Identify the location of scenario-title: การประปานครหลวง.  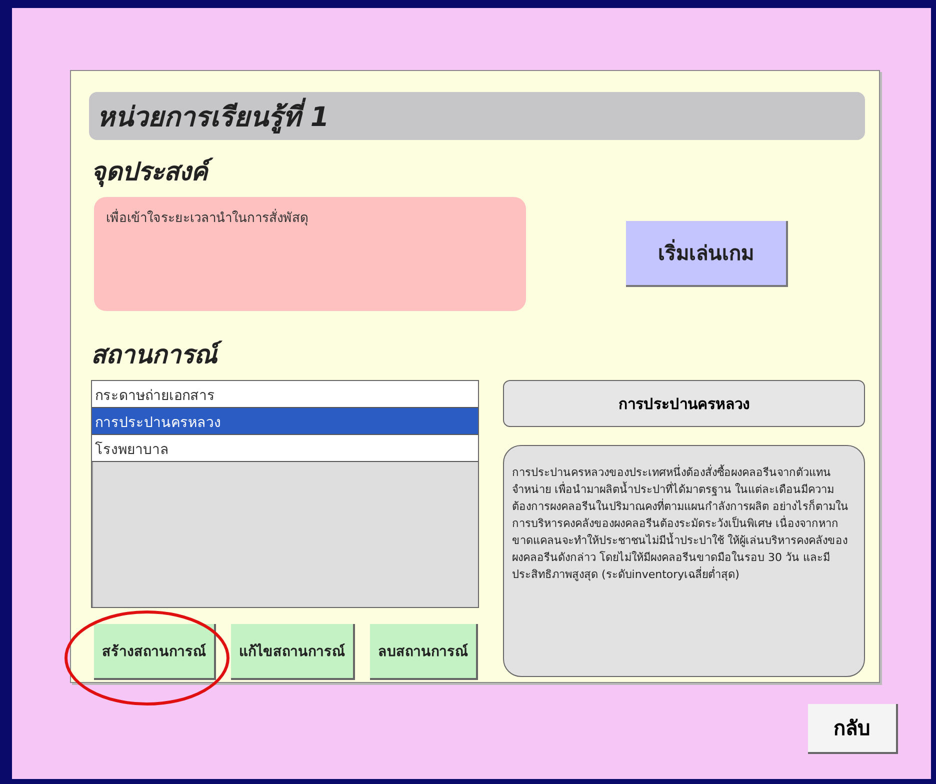
(684, 403).